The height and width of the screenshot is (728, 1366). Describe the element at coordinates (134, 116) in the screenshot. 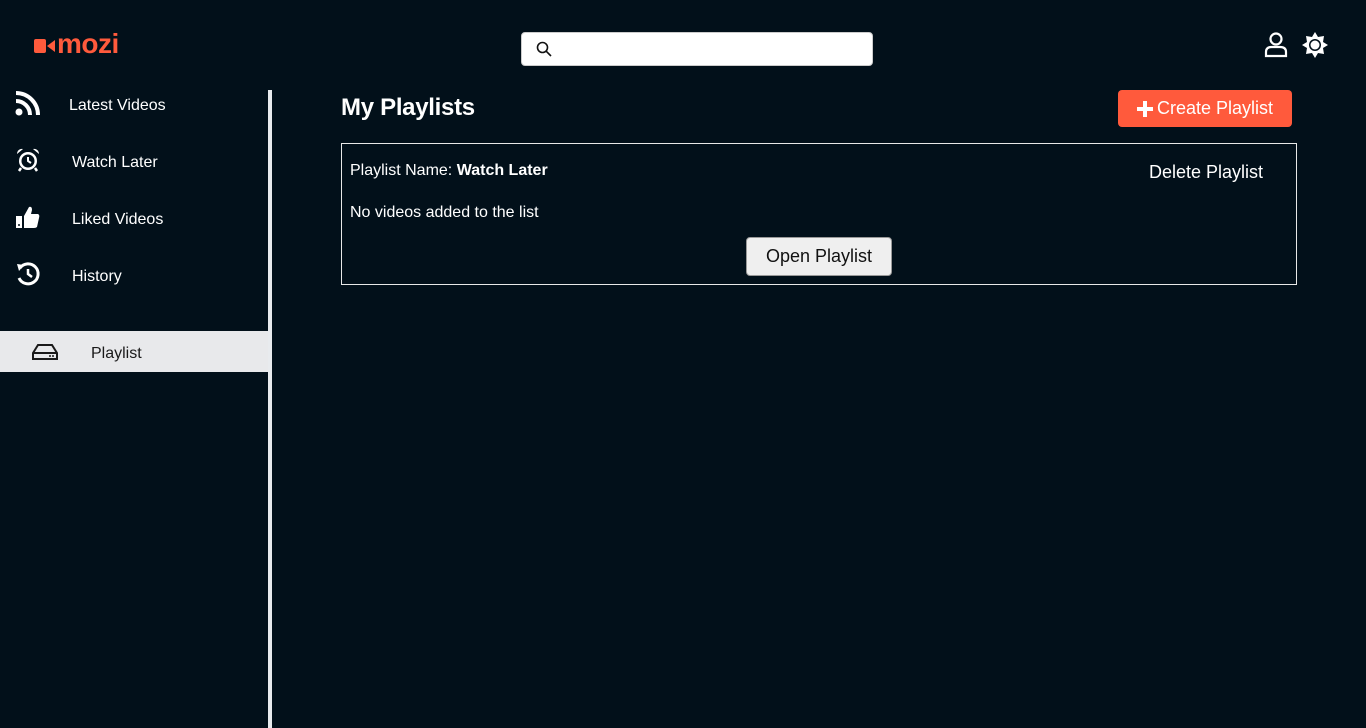

I see `sidebar-item-latest-videos: Latest Videos` at that location.